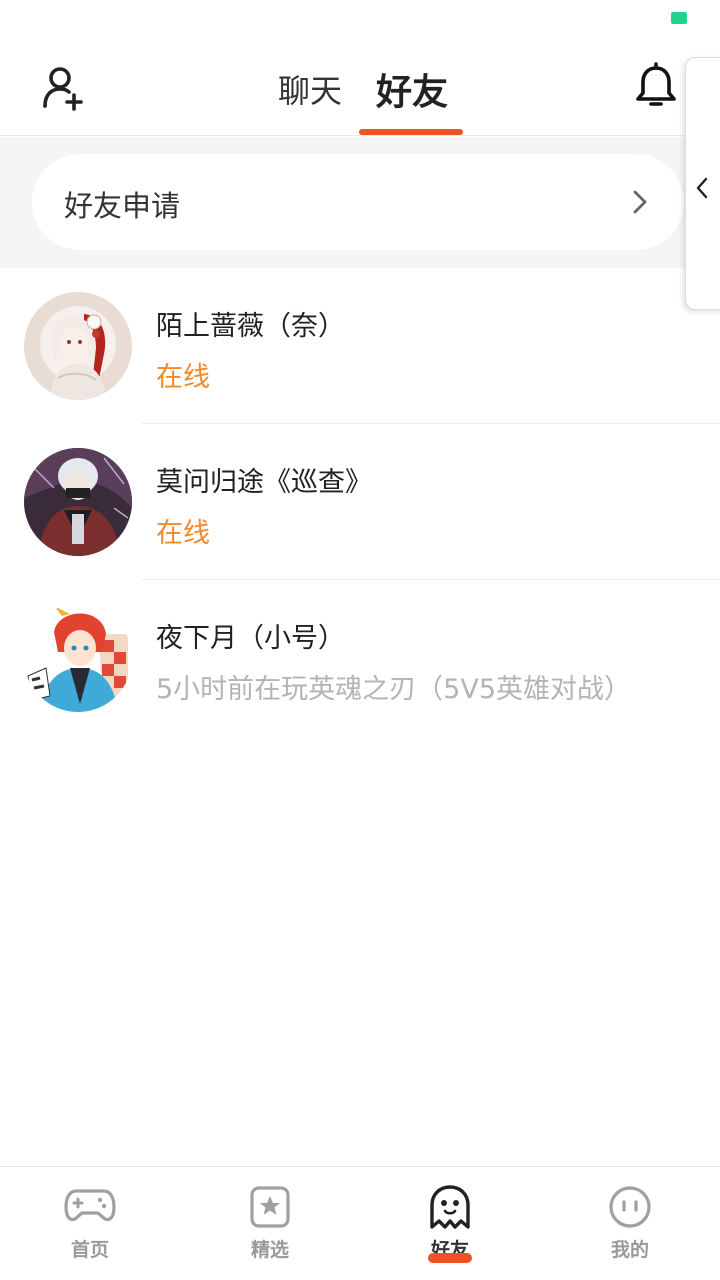 This screenshot has height=1280, width=720. Describe the element at coordinates (629, 1250) in the screenshot. I see `nav-label: 我的` at that location.